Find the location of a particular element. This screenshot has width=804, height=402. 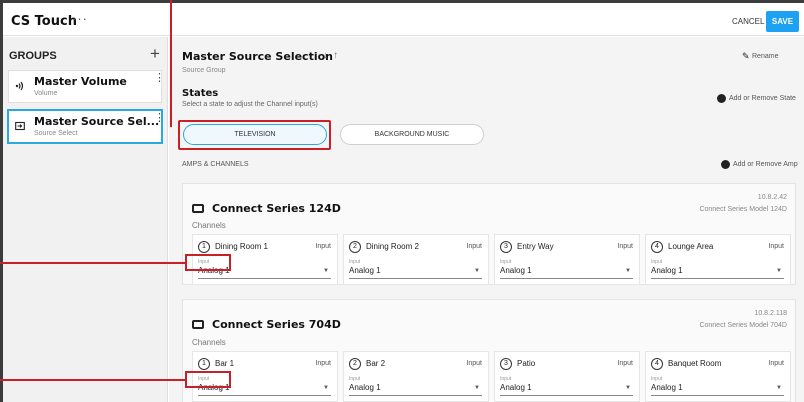

amp-model: Connect Series Model 704D is located at coordinates (743, 325).